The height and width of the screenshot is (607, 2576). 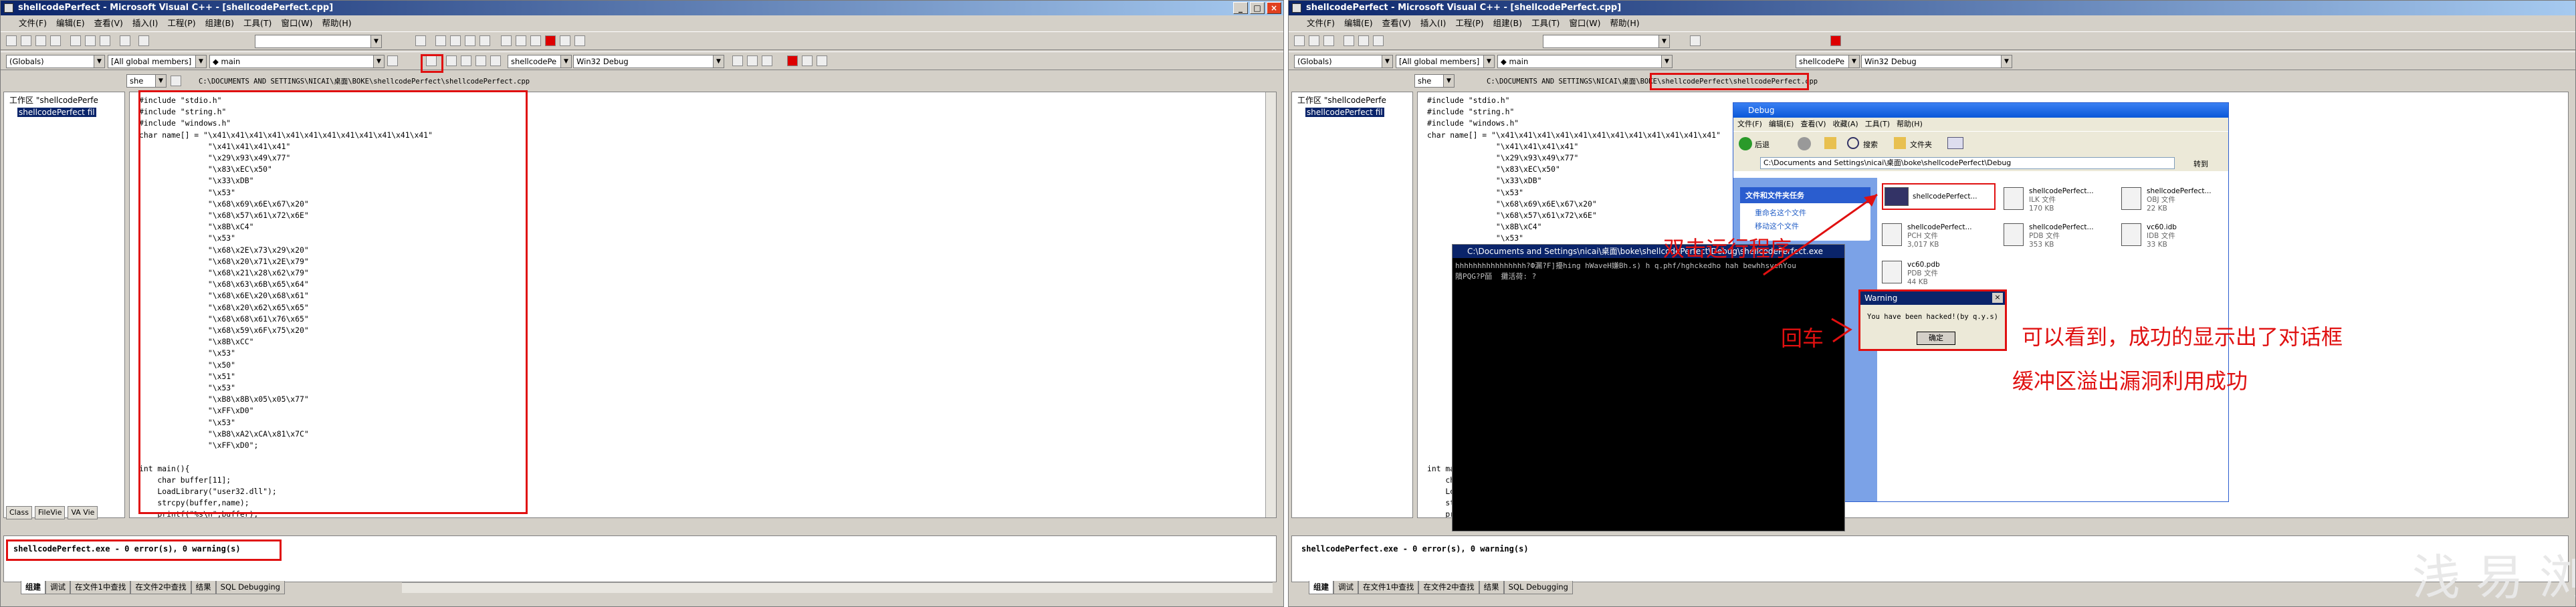 I want to click on compile-icon, so click(x=506, y=40).